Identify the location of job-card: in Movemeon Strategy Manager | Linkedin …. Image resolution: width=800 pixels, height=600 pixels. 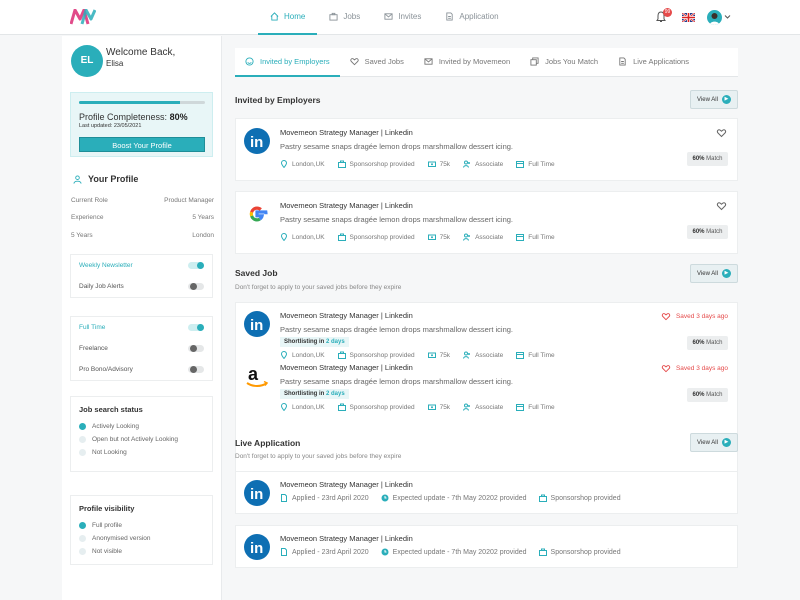
(486, 149).